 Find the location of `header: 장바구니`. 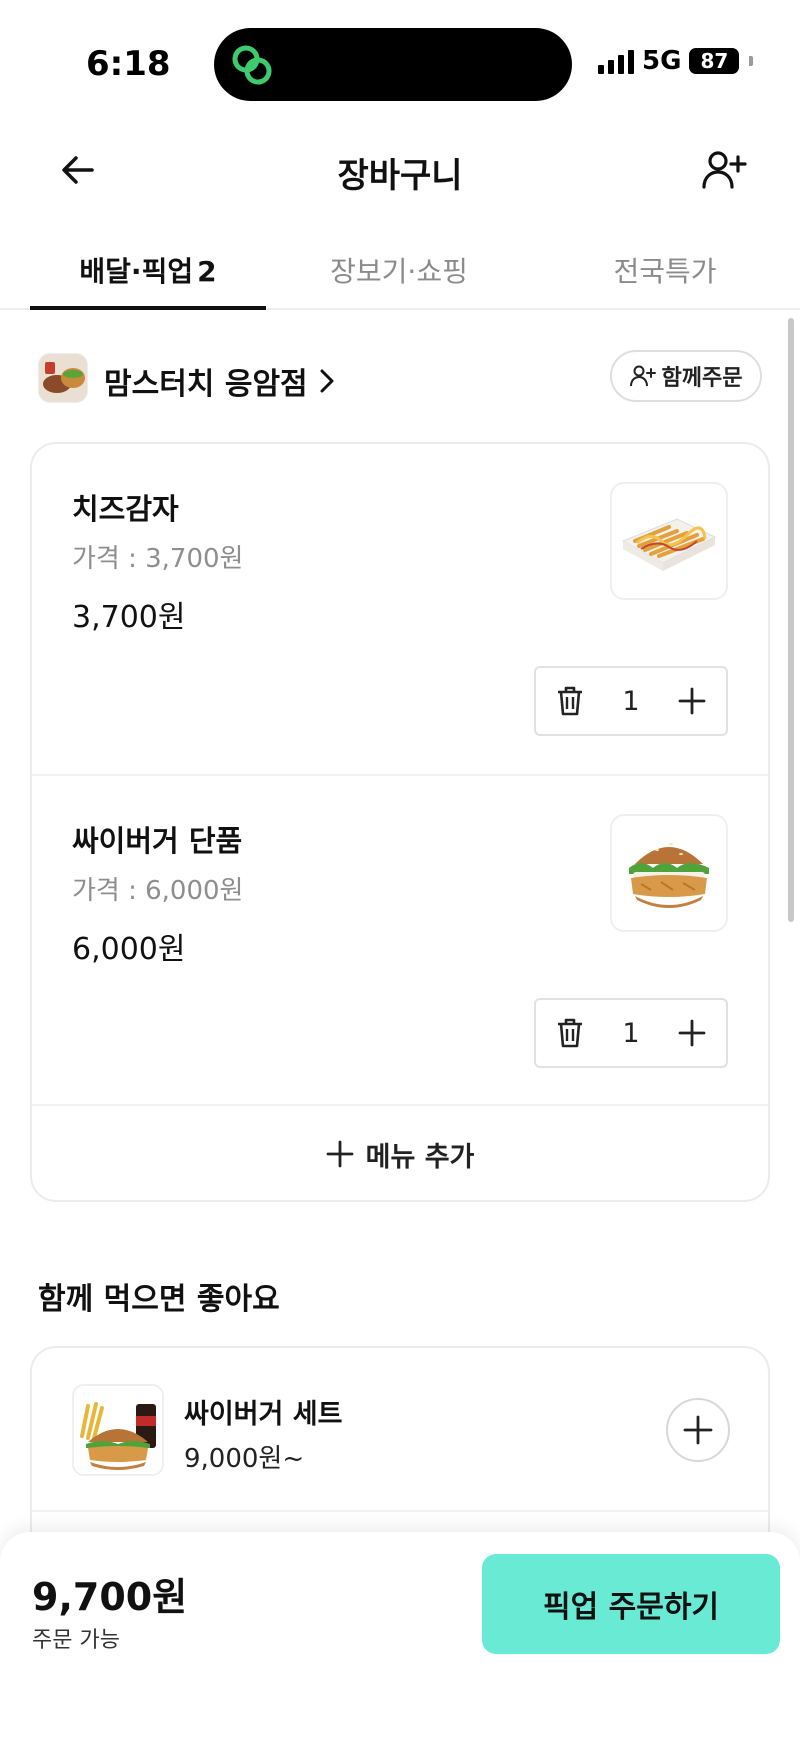

header: 장바구니 is located at coordinates (400, 170).